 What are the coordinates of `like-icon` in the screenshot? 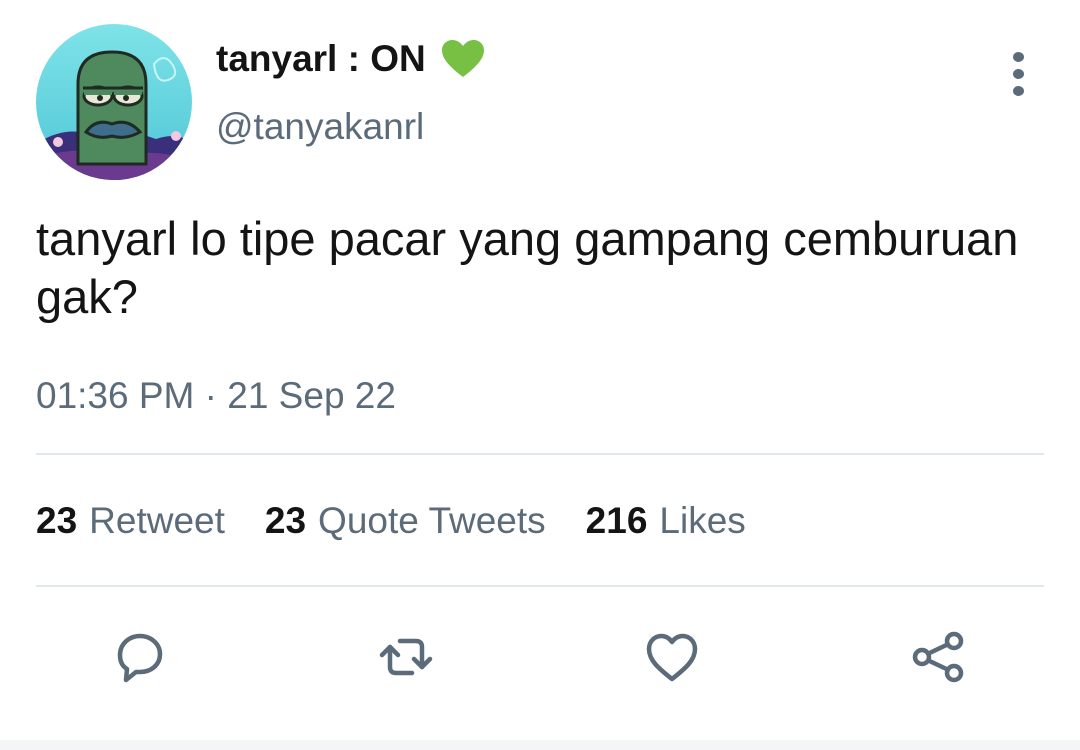 It's located at (672, 657).